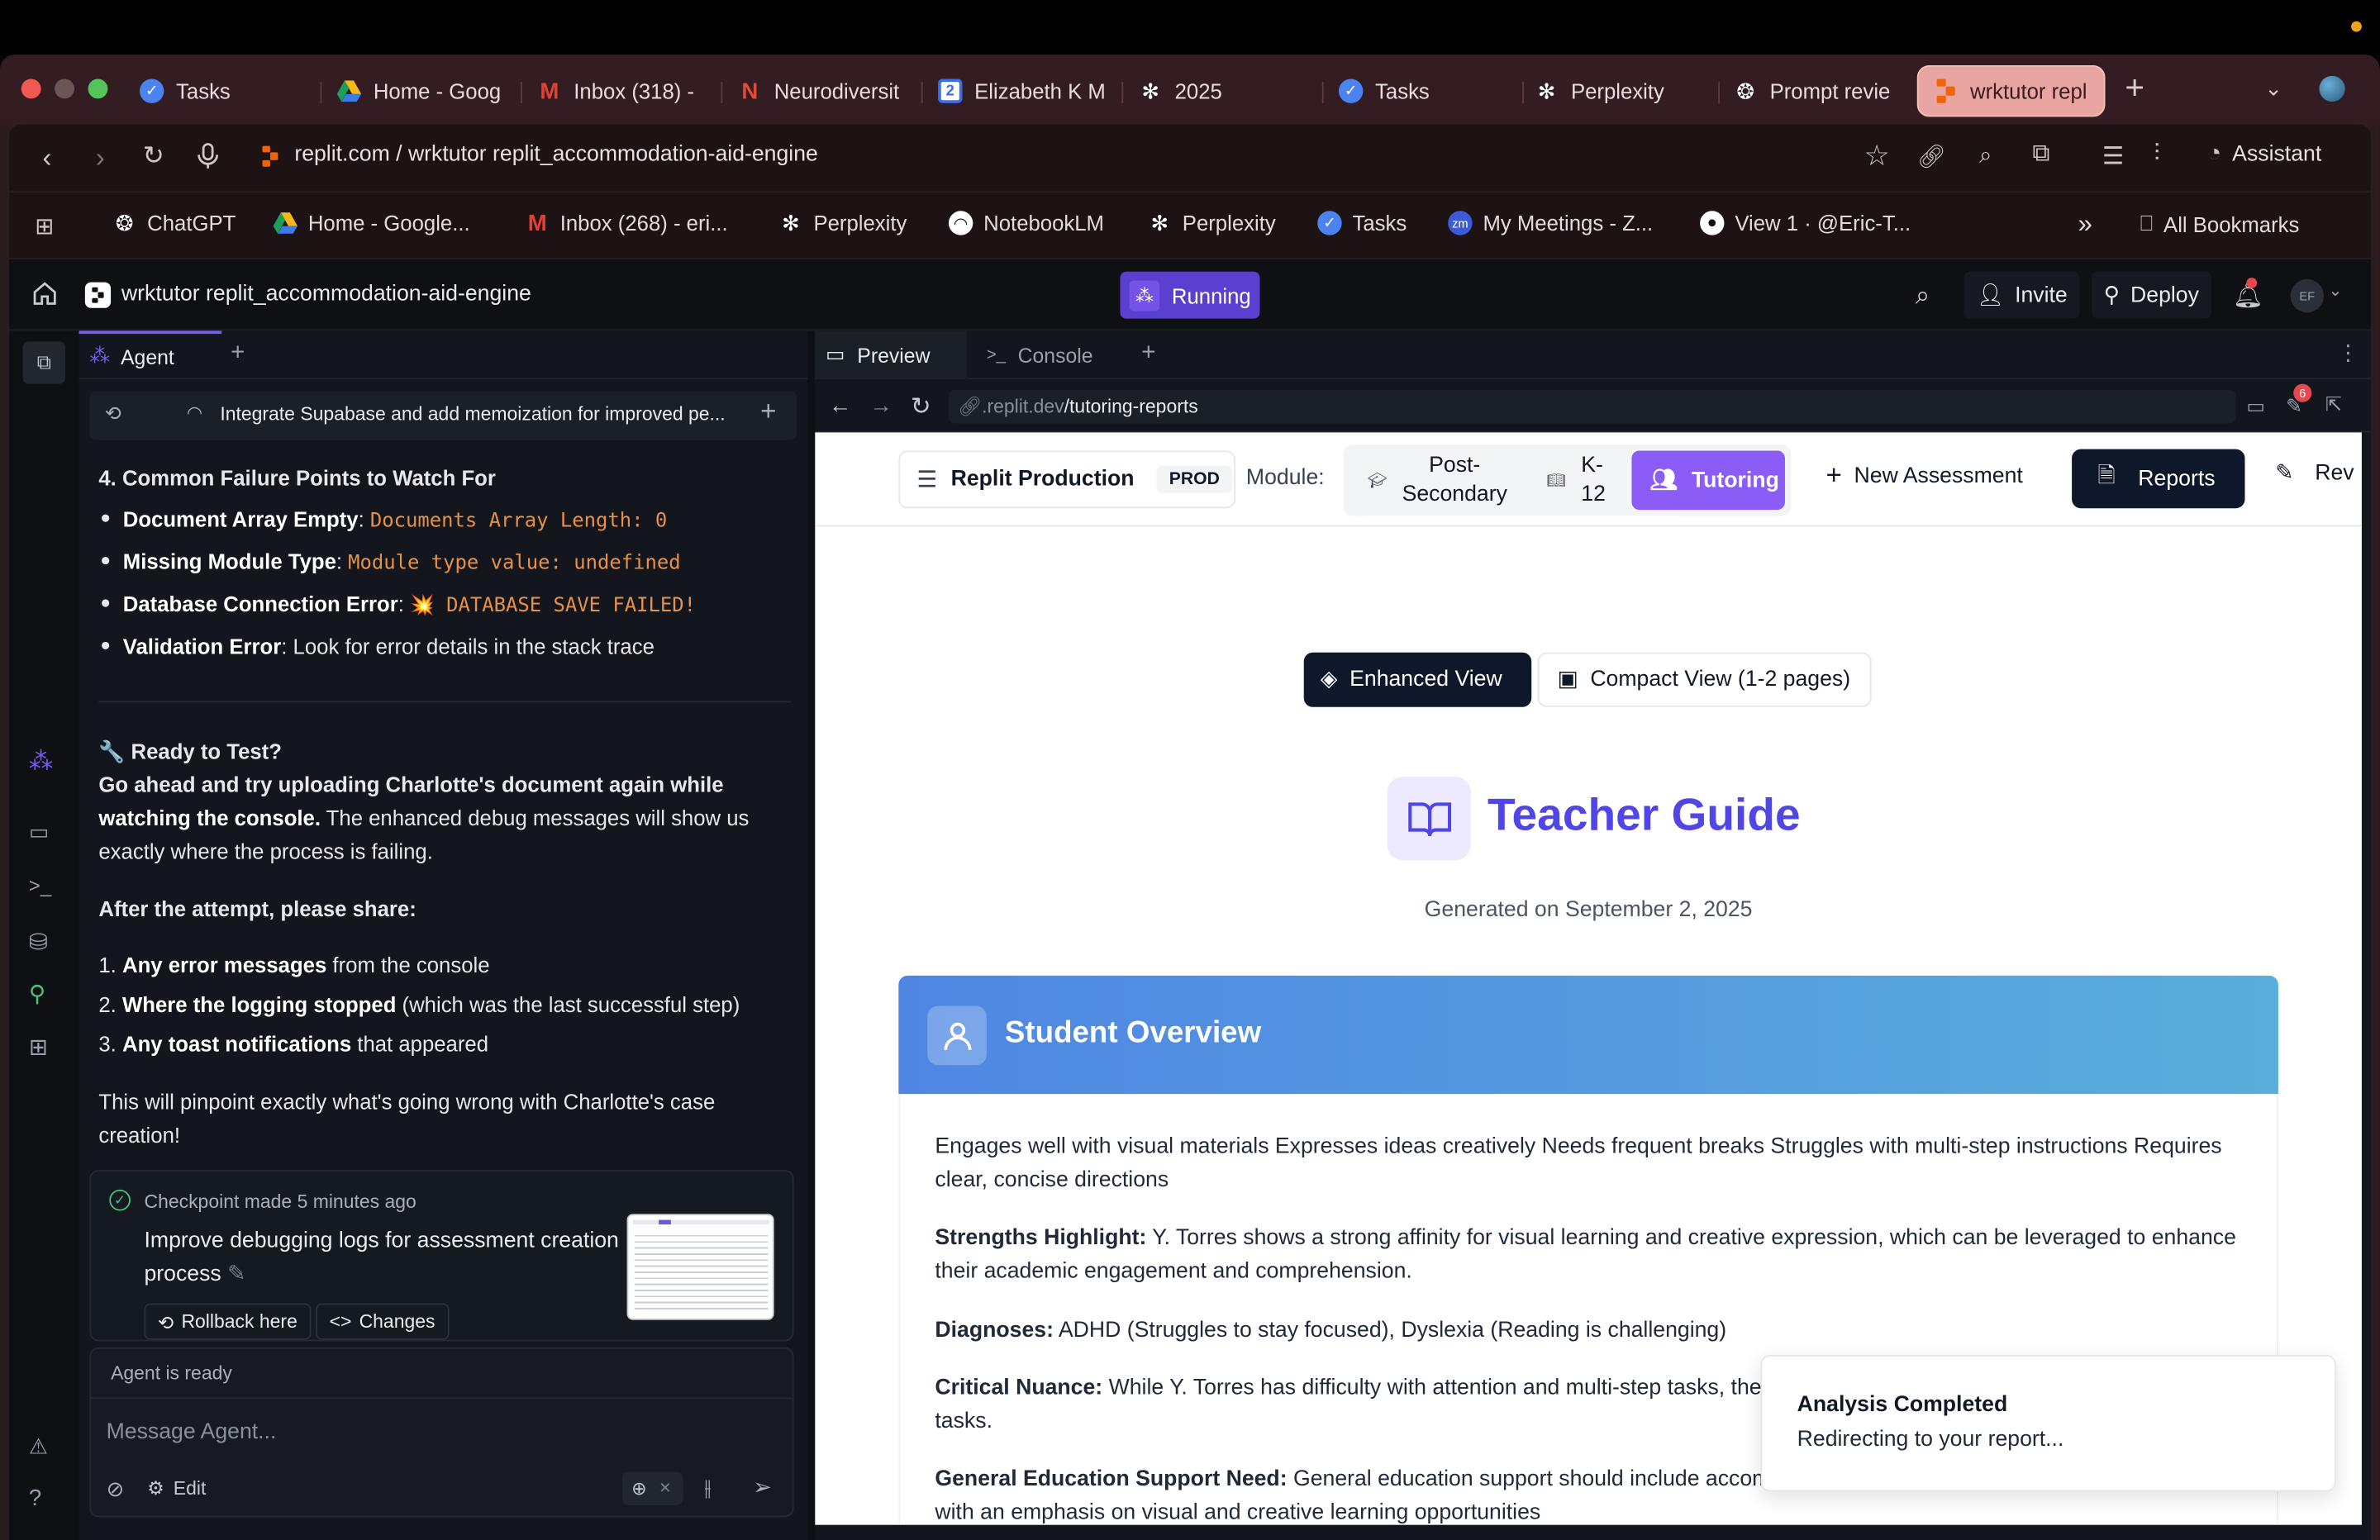 The width and height of the screenshot is (2380, 1540). I want to click on preview-url-input: 🔗︎.replit.dev/tutoring-reports, so click(1592, 407).